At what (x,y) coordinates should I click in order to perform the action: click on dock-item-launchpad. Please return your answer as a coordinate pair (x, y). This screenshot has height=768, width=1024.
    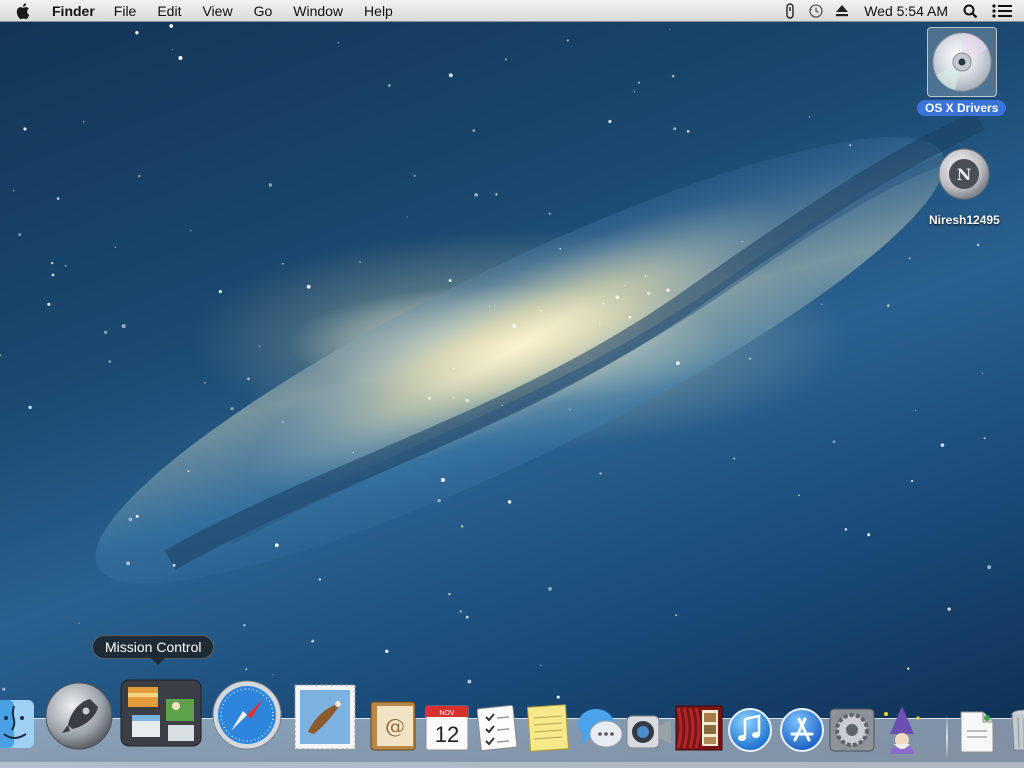
    Looking at the image, I should click on (79, 716).